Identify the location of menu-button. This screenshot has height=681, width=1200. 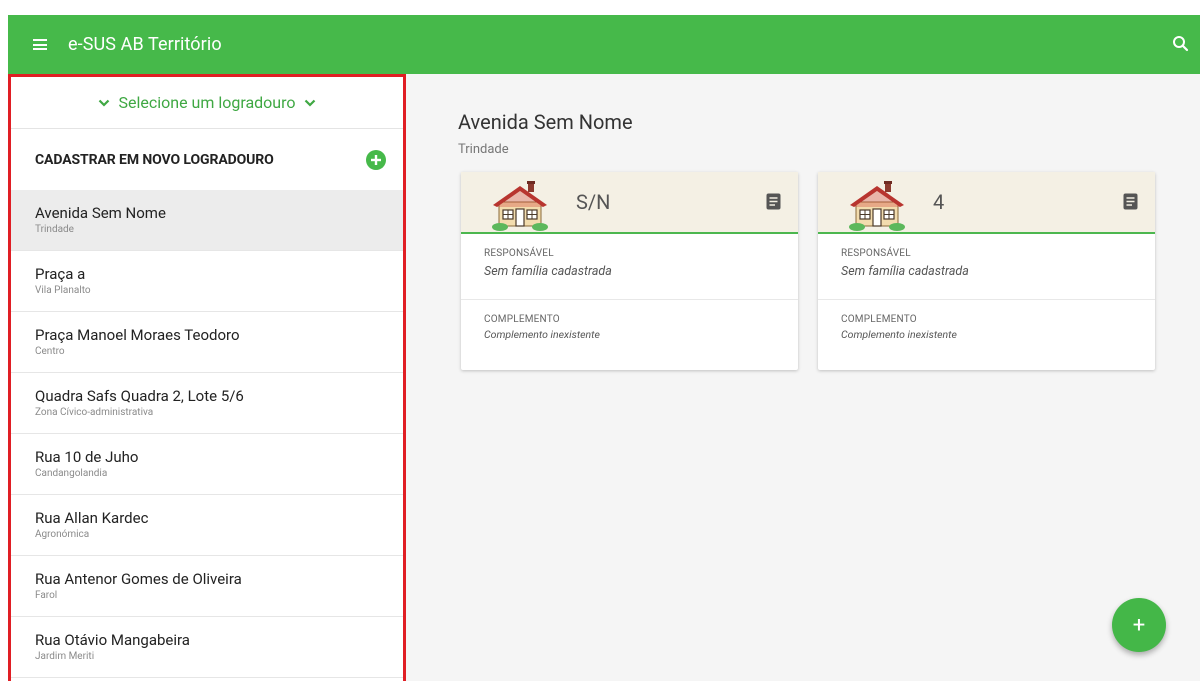
(40, 45).